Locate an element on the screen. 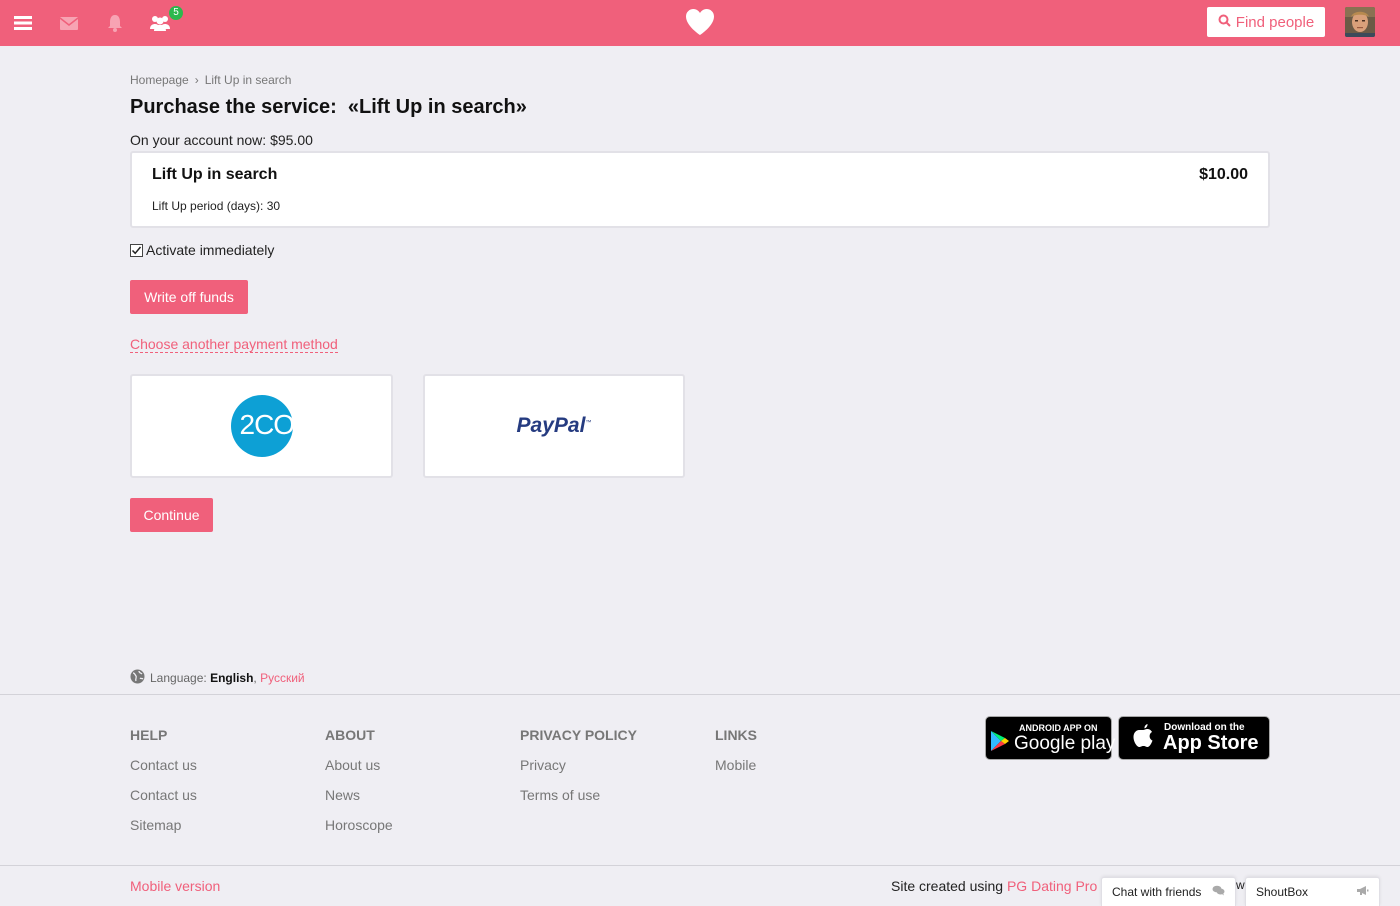  find-people-label: Find people is located at coordinates (1275, 22).